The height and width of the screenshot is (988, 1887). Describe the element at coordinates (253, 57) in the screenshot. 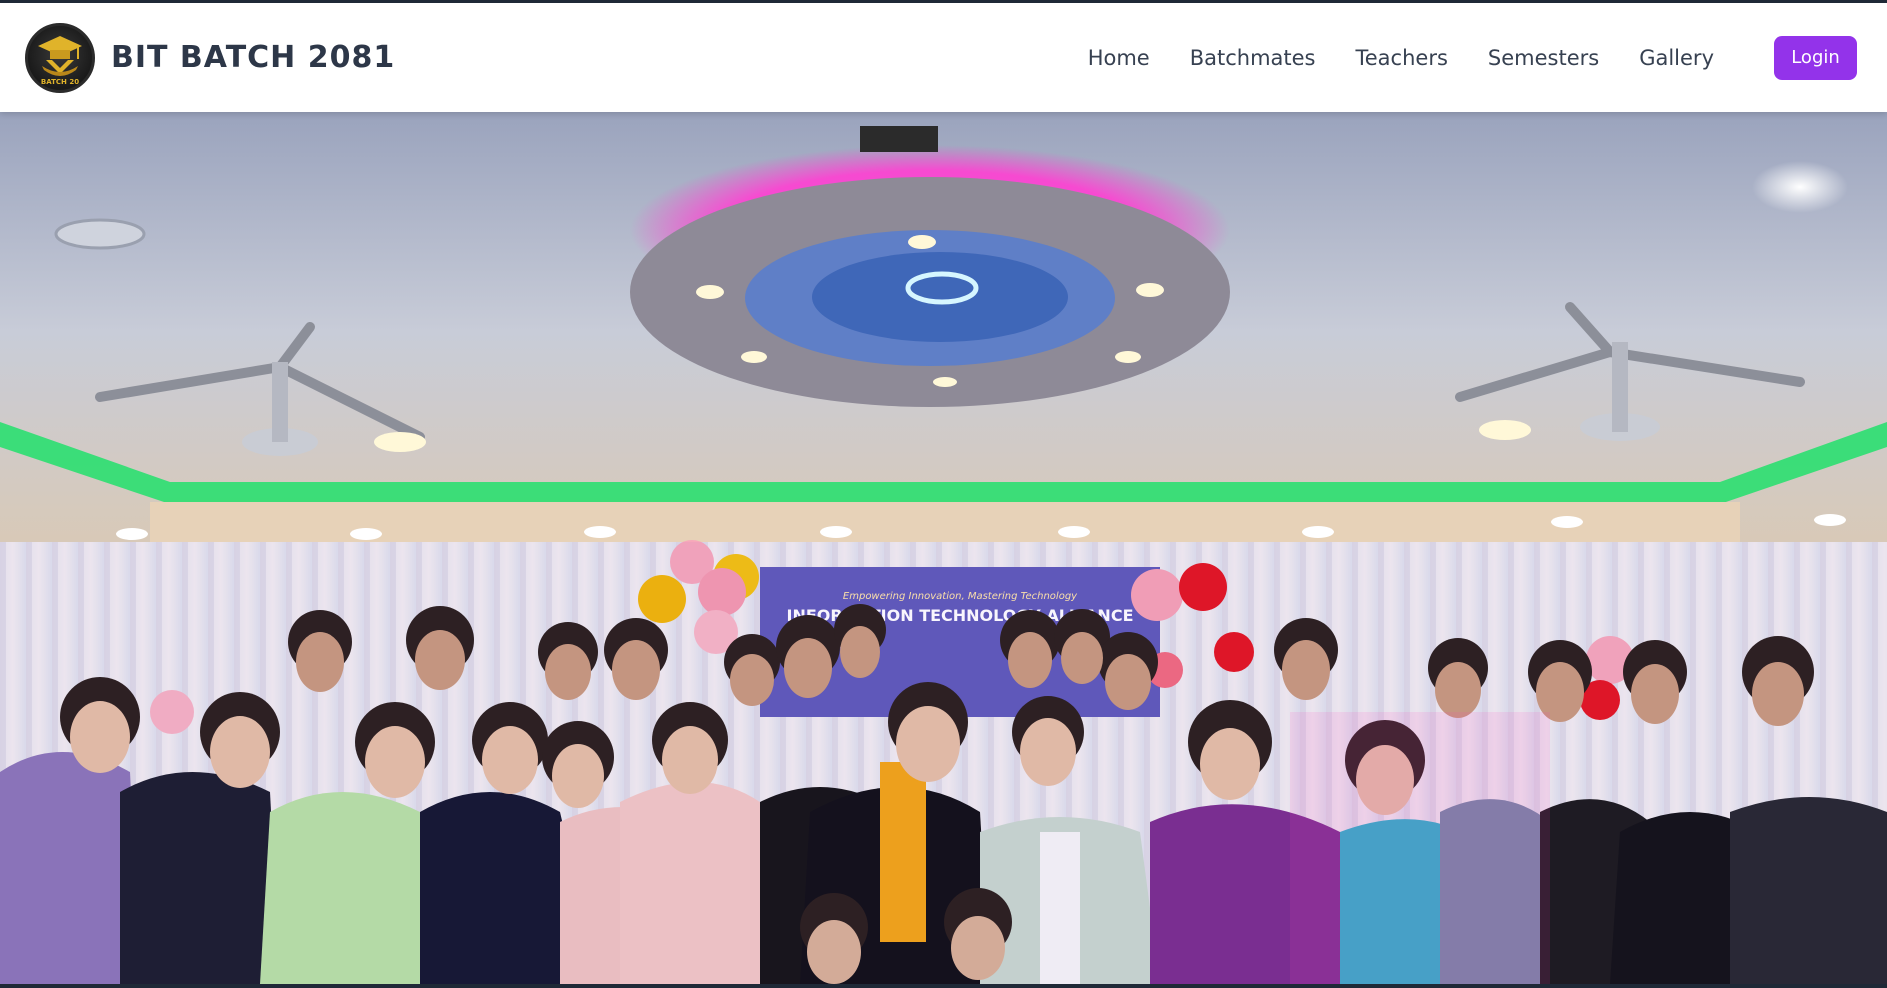

I see `brand-title: BIT BATCH 2081` at that location.